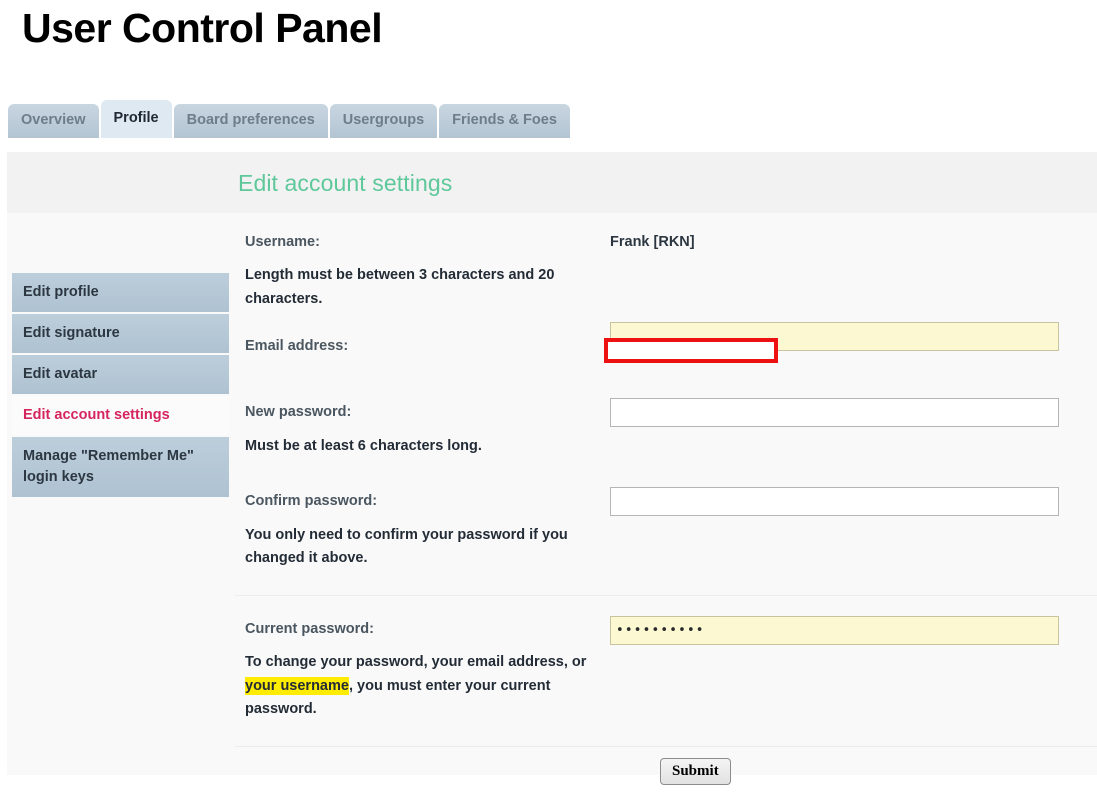 The height and width of the screenshot is (798, 1097). Describe the element at coordinates (282, 242) in the screenshot. I see `username-label: Username:` at that location.